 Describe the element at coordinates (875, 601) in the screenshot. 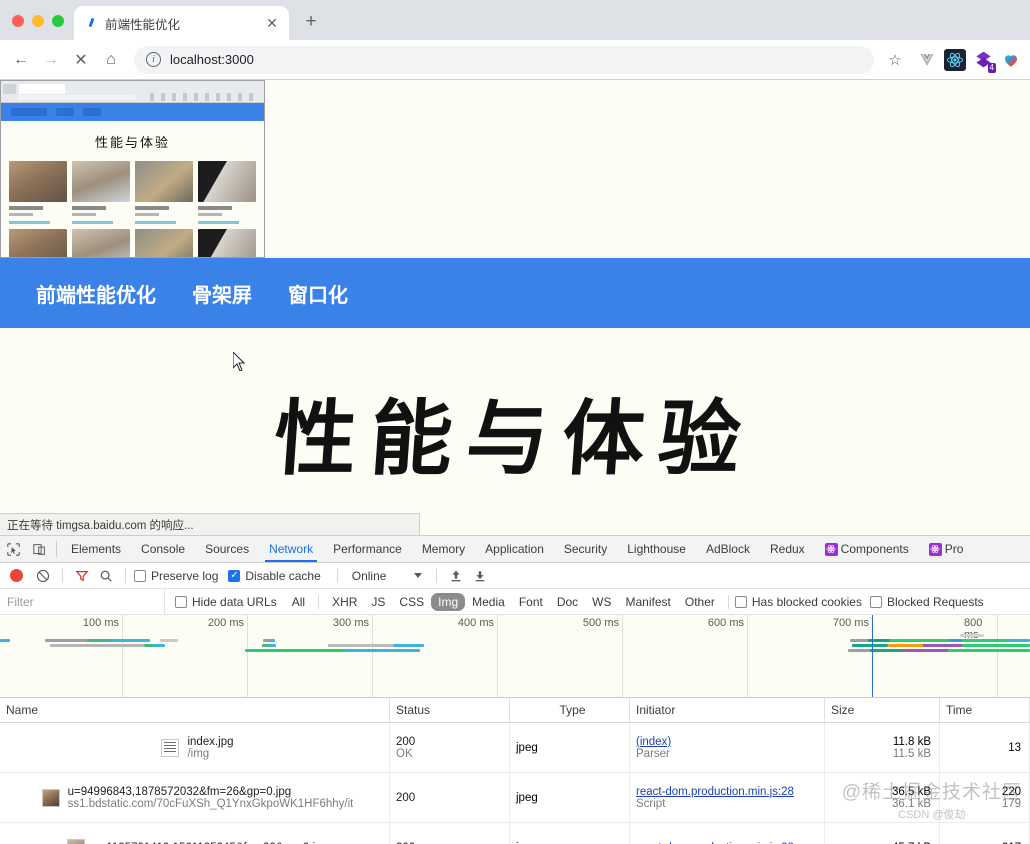

I see `blocked-requests-box` at that location.